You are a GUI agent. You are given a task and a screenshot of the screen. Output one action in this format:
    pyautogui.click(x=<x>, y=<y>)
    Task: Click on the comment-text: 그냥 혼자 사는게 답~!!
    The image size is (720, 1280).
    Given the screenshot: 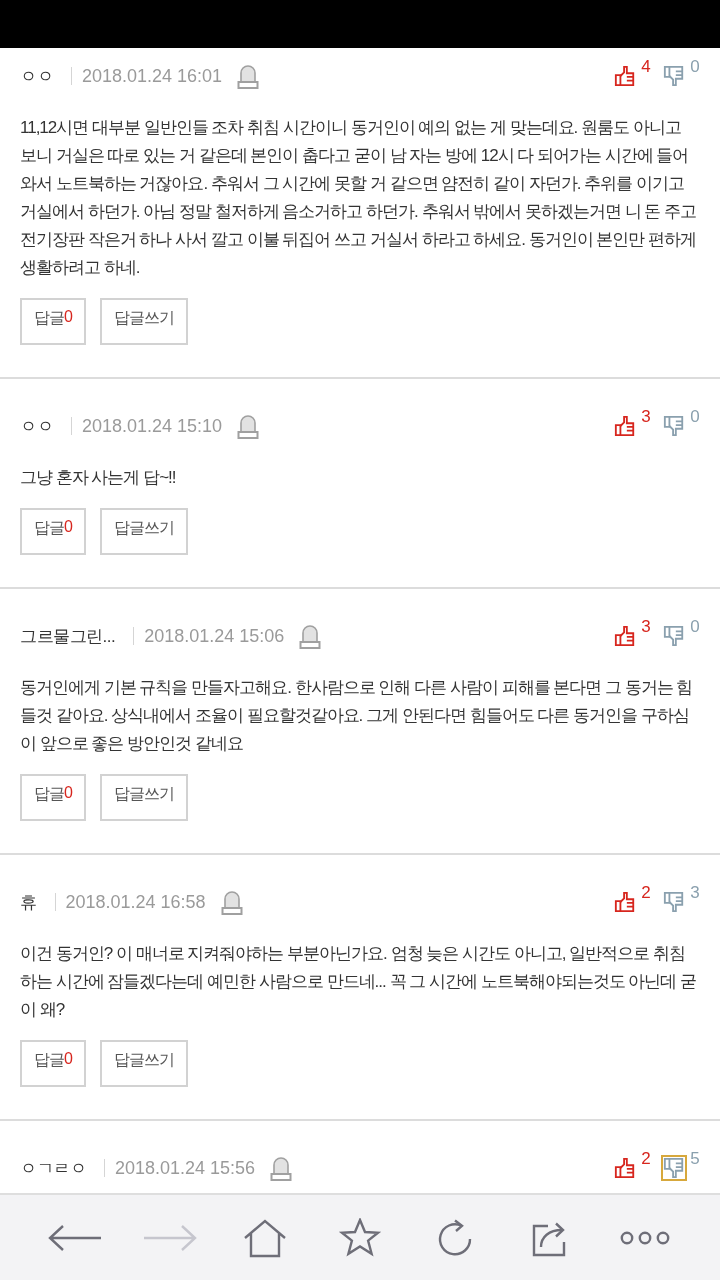 What is the action you would take?
    pyautogui.click(x=98, y=478)
    